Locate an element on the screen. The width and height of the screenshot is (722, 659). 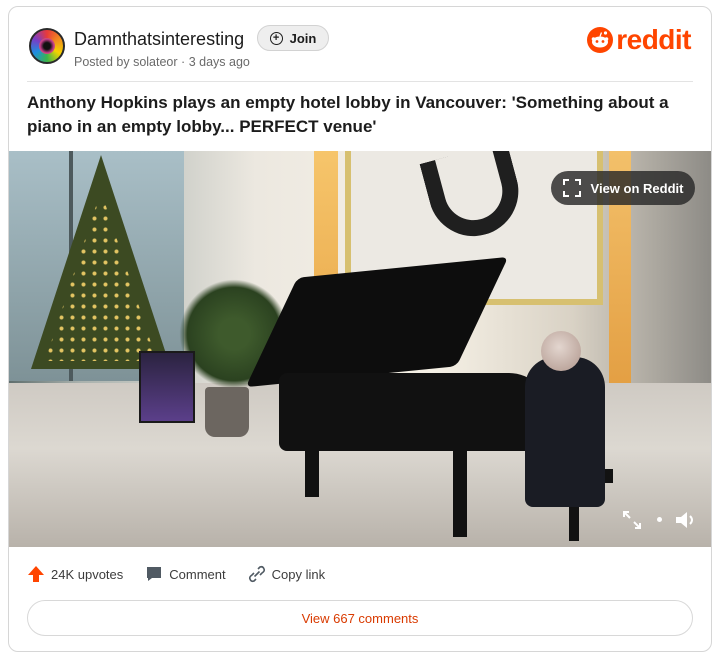
join-label: Join is located at coordinates (303, 38).